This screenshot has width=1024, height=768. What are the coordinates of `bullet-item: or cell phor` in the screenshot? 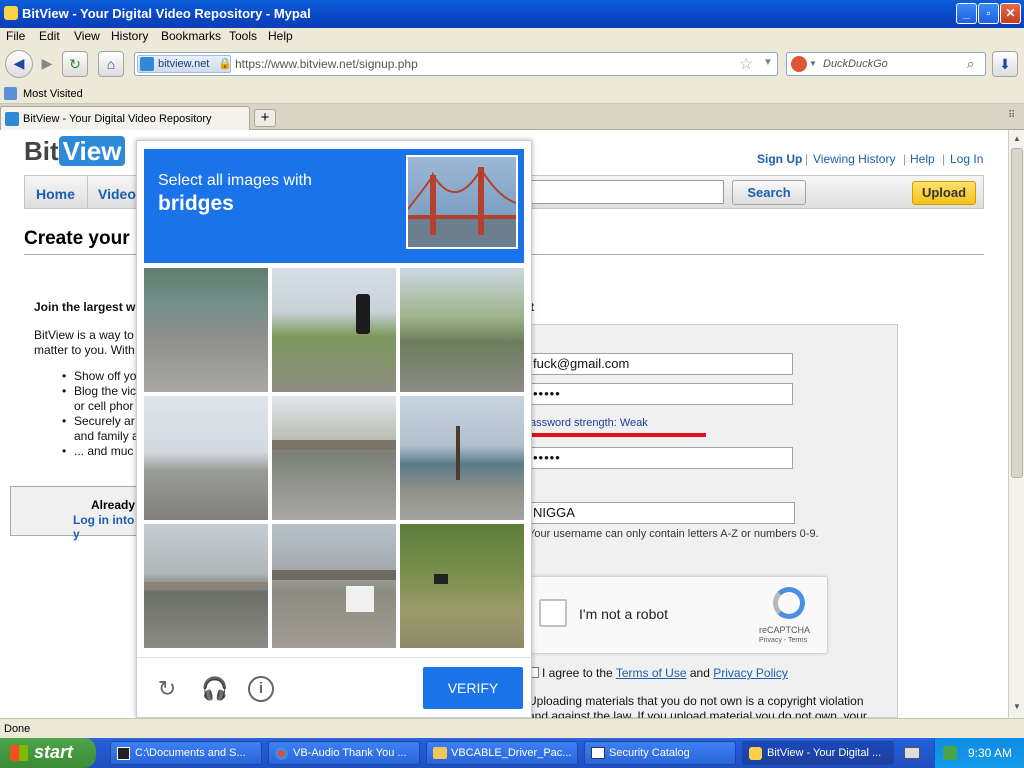 It's located at (104, 406).